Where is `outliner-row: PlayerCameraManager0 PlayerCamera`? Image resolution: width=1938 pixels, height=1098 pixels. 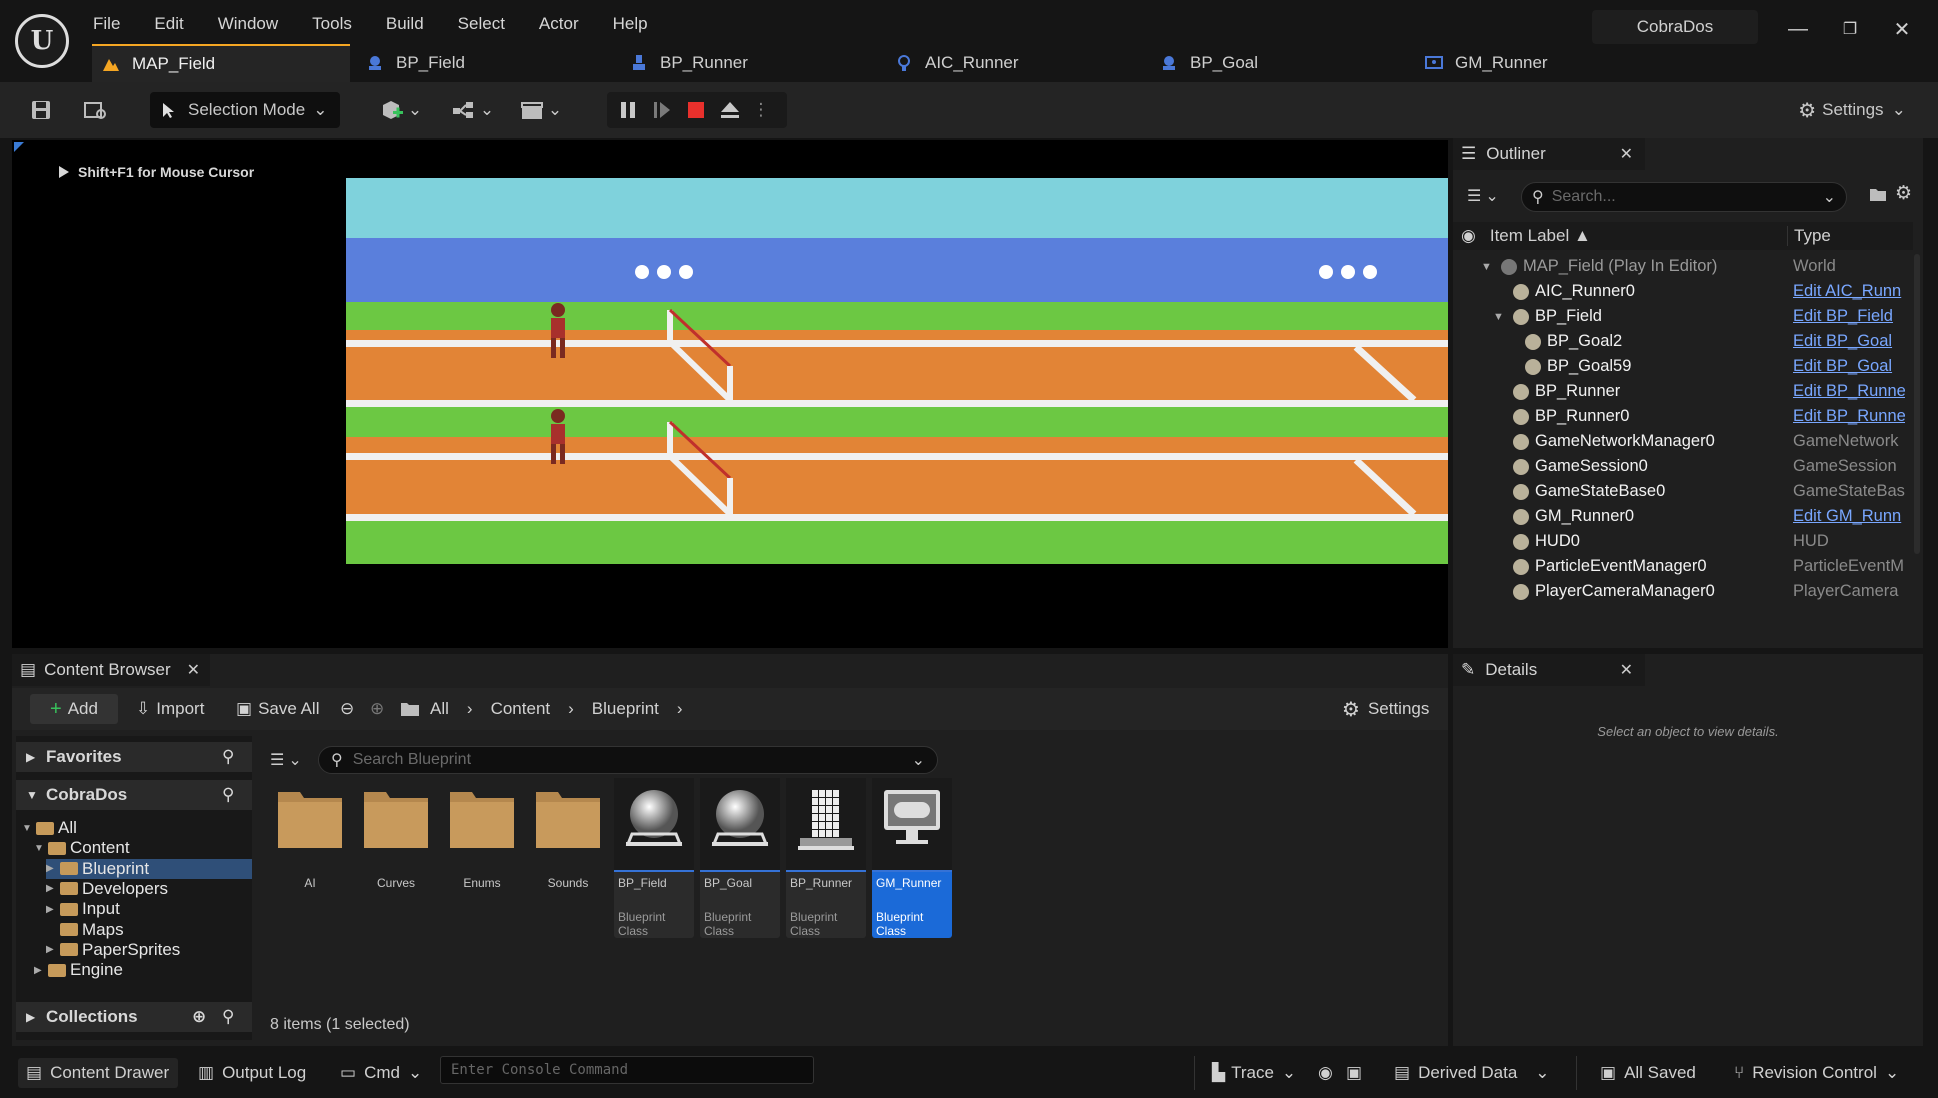 outliner-row: PlayerCameraManager0 PlayerCamera is located at coordinates (1683, 591).